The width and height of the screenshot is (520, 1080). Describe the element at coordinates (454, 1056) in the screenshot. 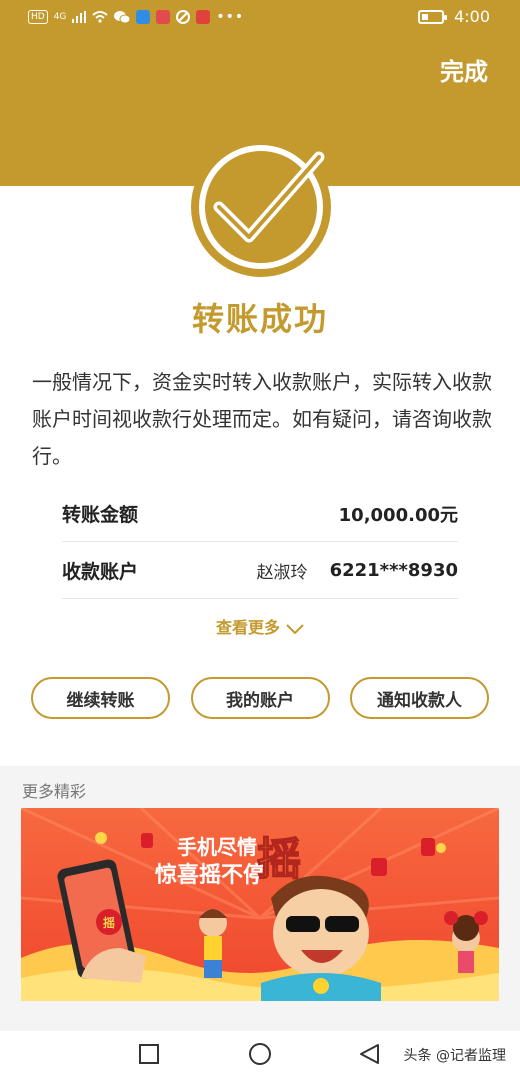

I see `watermark-text: 头条 @记者监理` at that location.